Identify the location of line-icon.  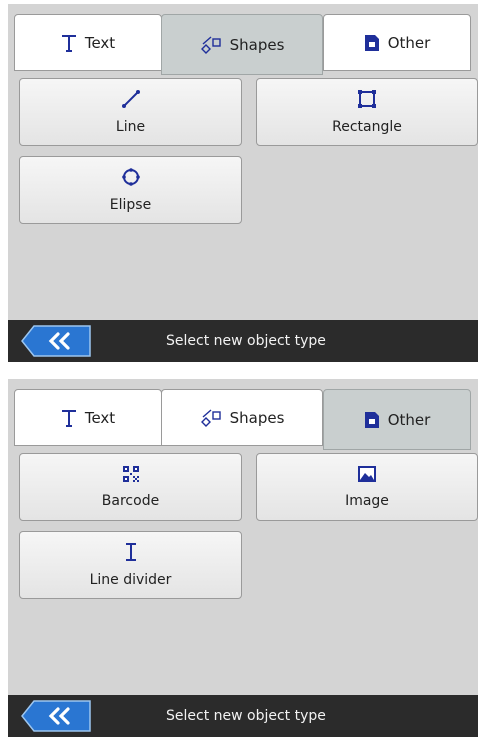
(131, 101).